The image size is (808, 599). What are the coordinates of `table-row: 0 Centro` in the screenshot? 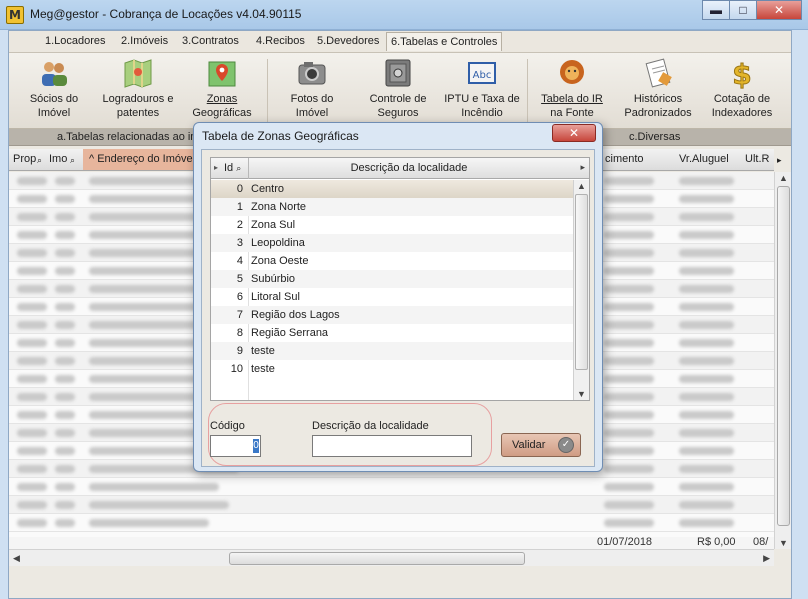 It's located at (392, 189).